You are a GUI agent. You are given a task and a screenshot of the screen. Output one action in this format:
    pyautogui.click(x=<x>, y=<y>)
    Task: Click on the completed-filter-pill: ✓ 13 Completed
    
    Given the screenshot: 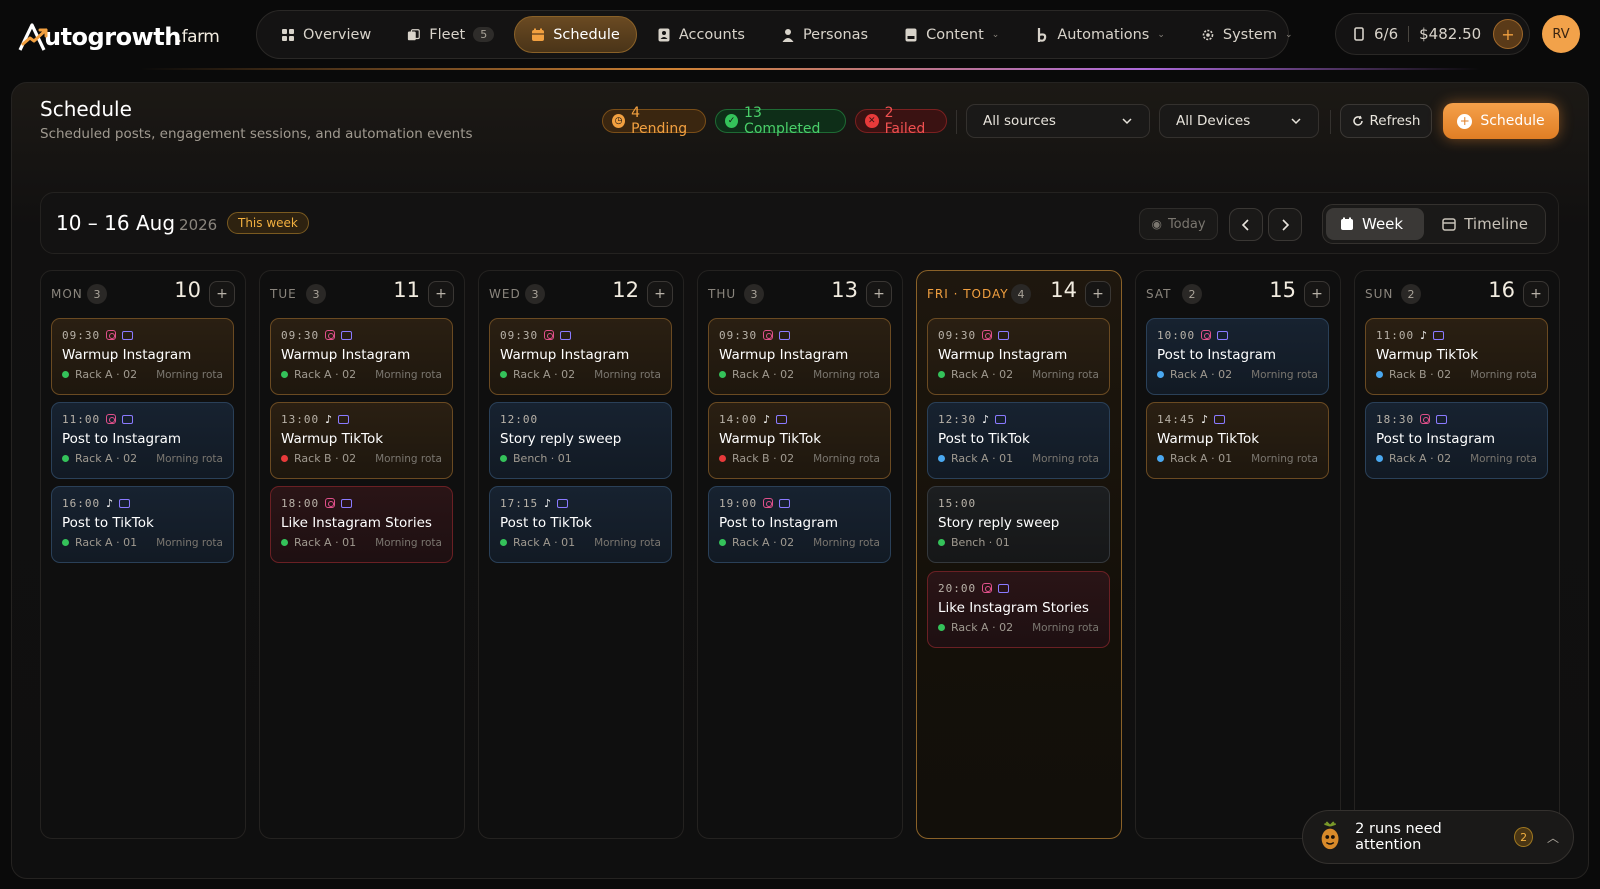 What is the action you would take?
    pyautogui.click(x=780, y=121)
    